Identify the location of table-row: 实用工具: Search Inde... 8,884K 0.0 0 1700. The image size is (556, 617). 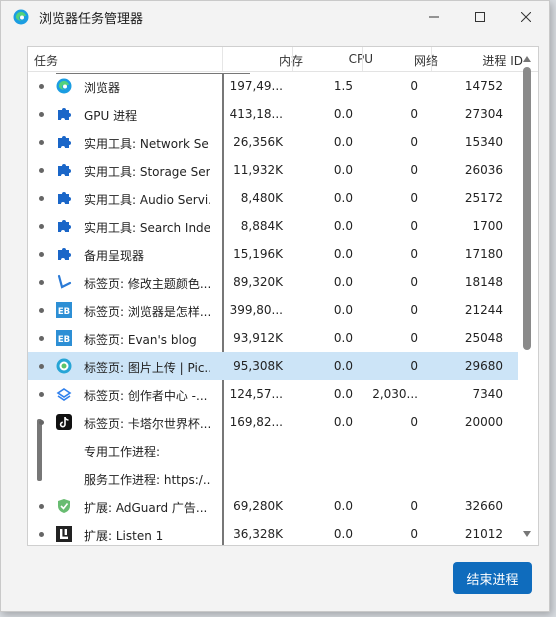
(273, 226).